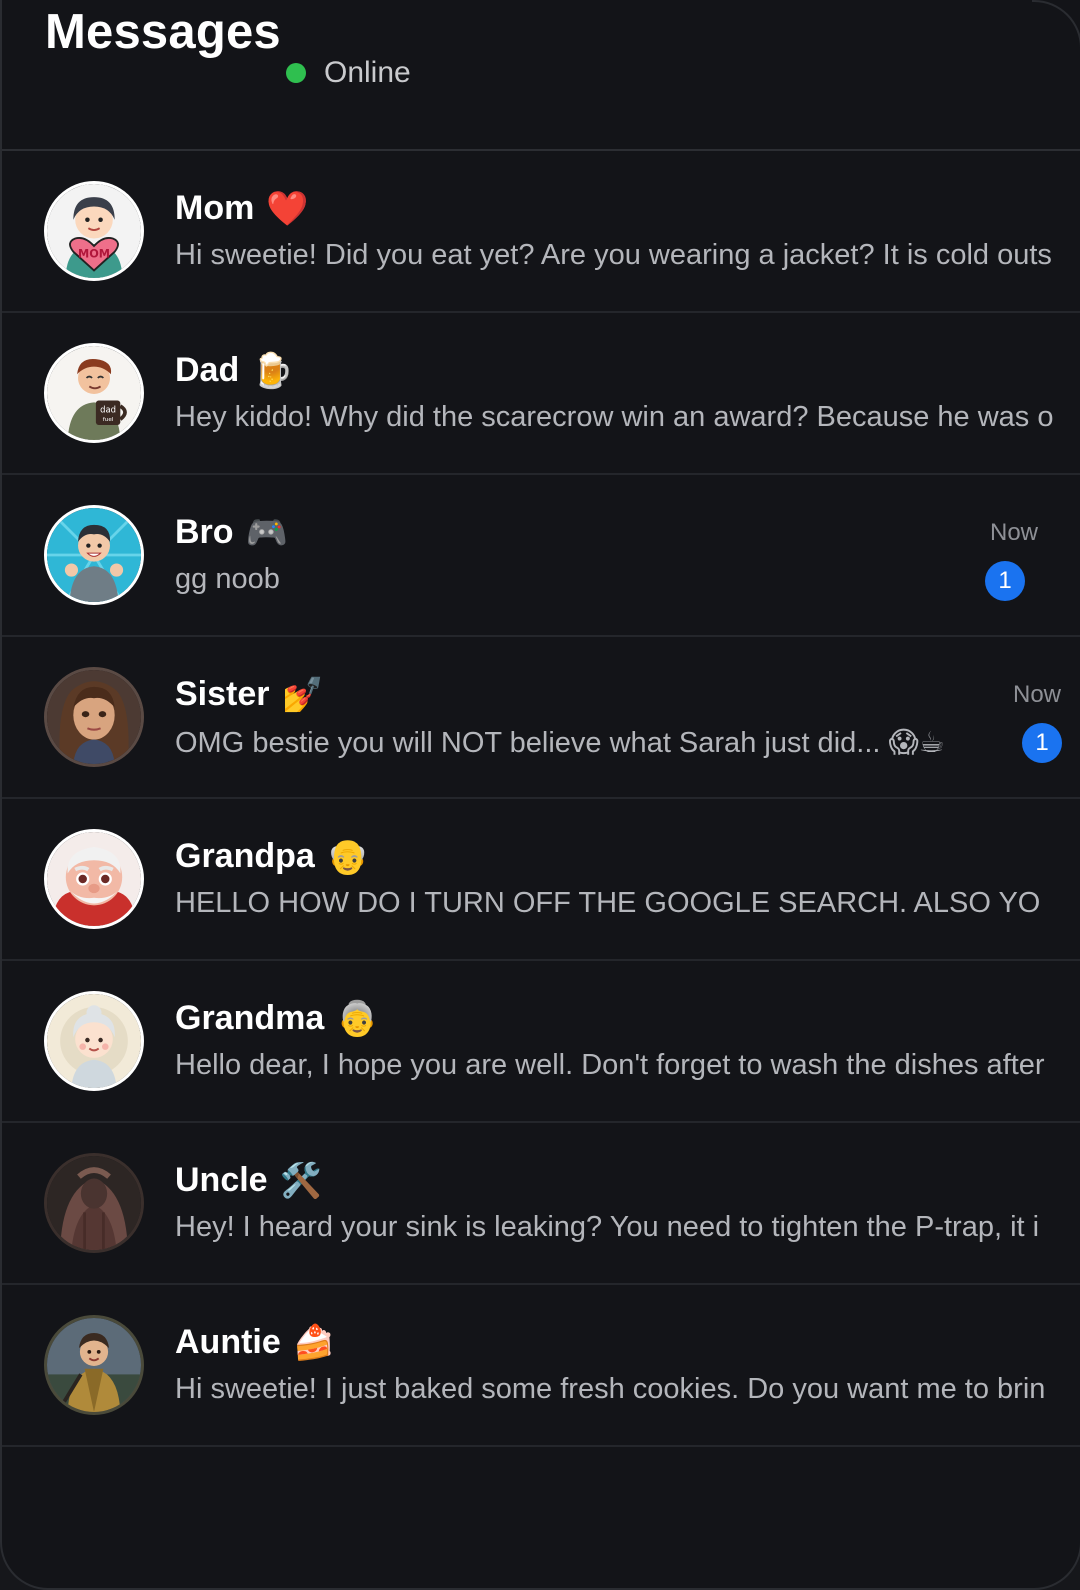 Image resolution: width=1080 pixels, height=1590 pixels. Describe the element at coordinates (300, 1180) in the screenshot. I see `hammer-wrench-icon: 🛠️` at that location.